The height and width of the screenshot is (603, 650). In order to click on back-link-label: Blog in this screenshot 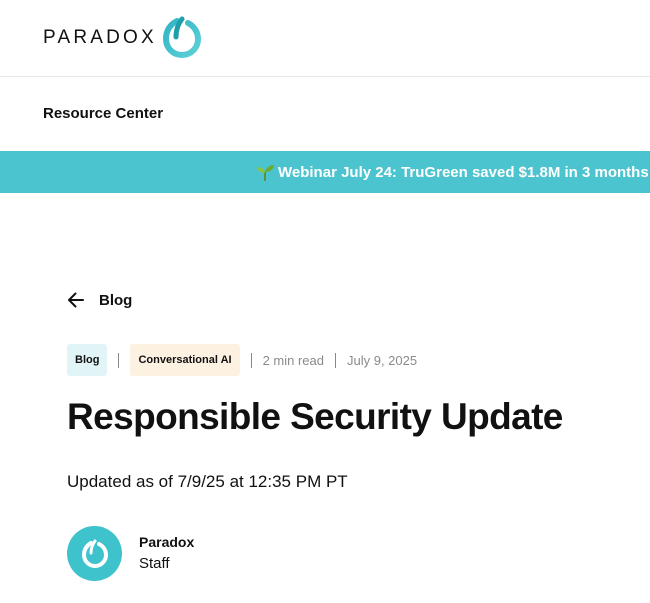, I will do `click(116, 300)`.